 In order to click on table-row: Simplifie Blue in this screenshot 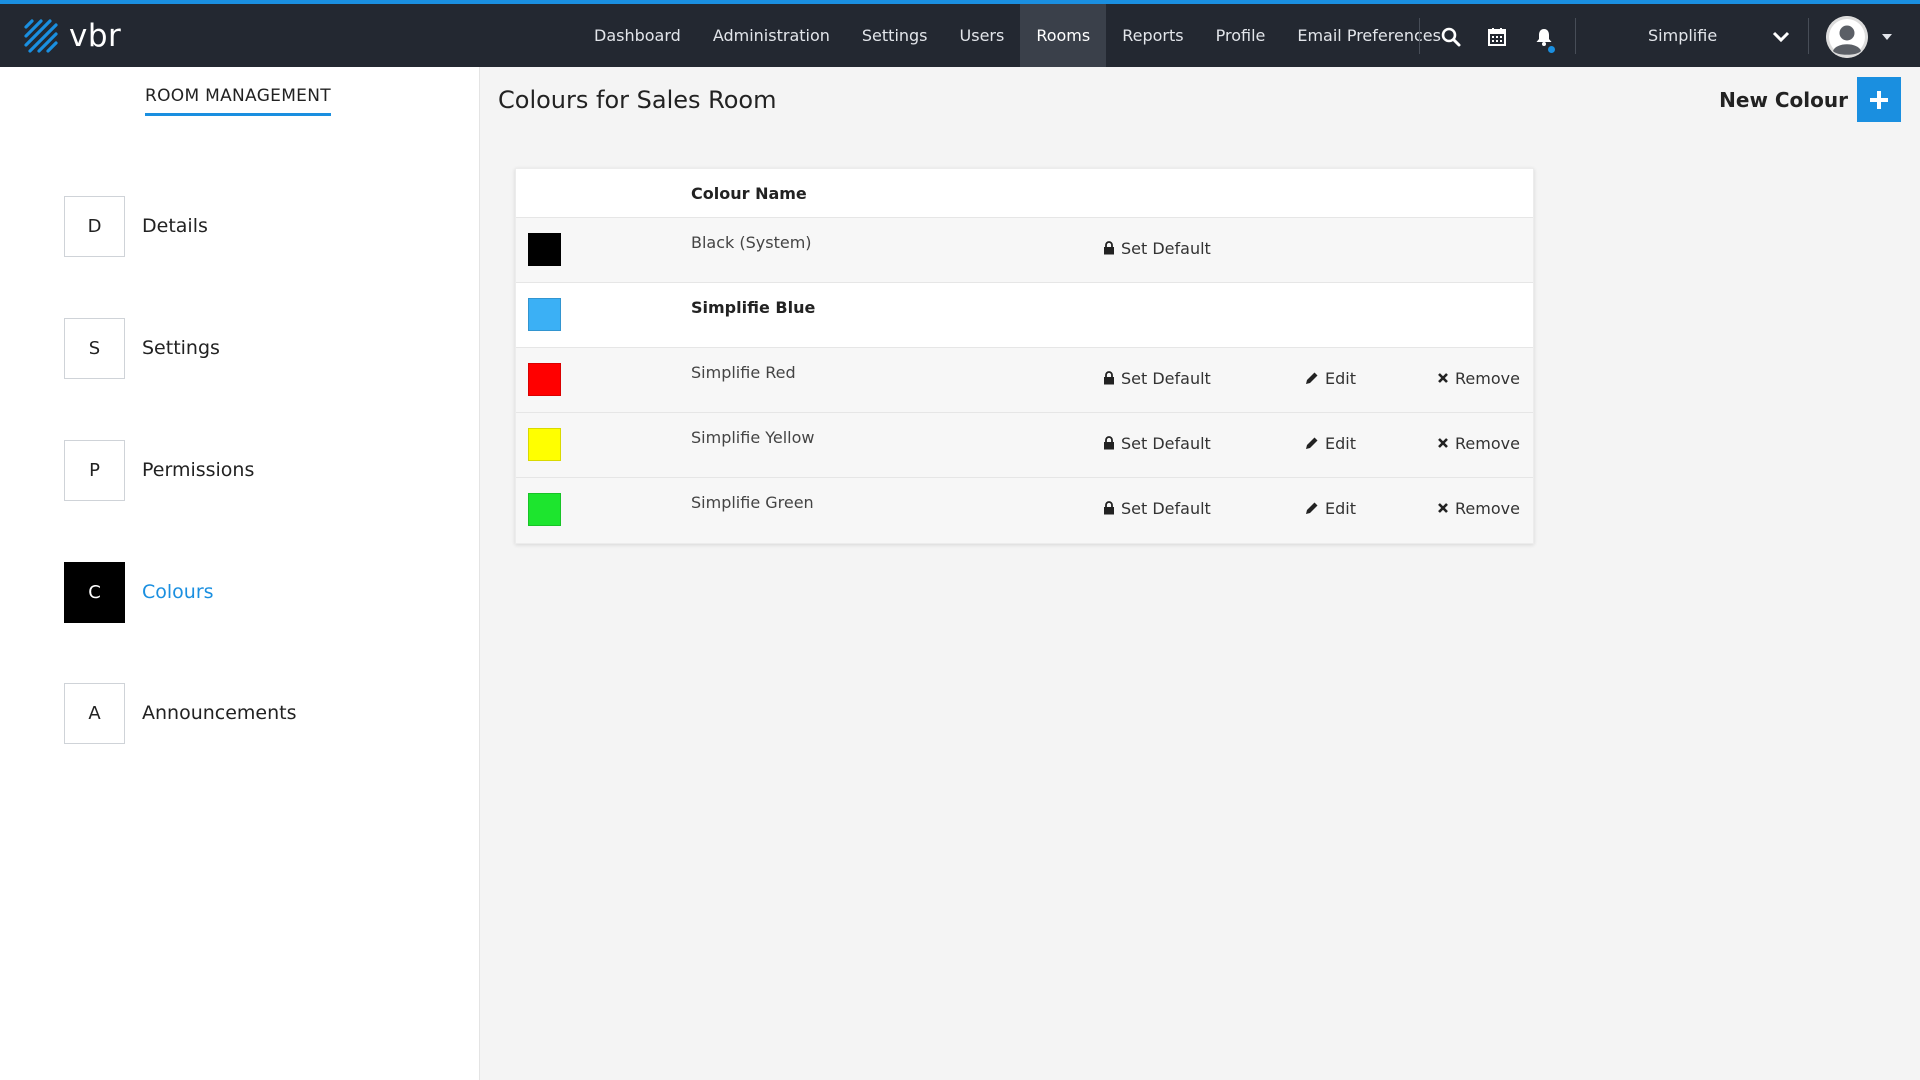, I will do `click(1024, 315)`.